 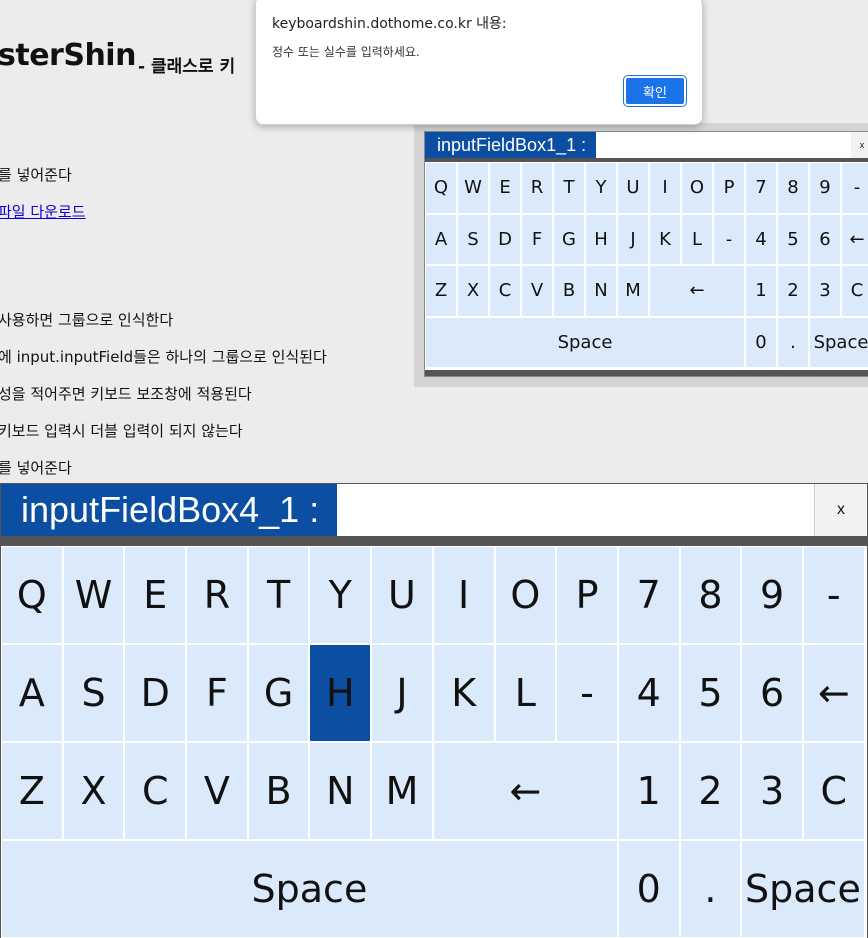 What do you see at coordinates (434, 541) in the screenshot?
I see `divider-bar` at bounding box center [434, 541].